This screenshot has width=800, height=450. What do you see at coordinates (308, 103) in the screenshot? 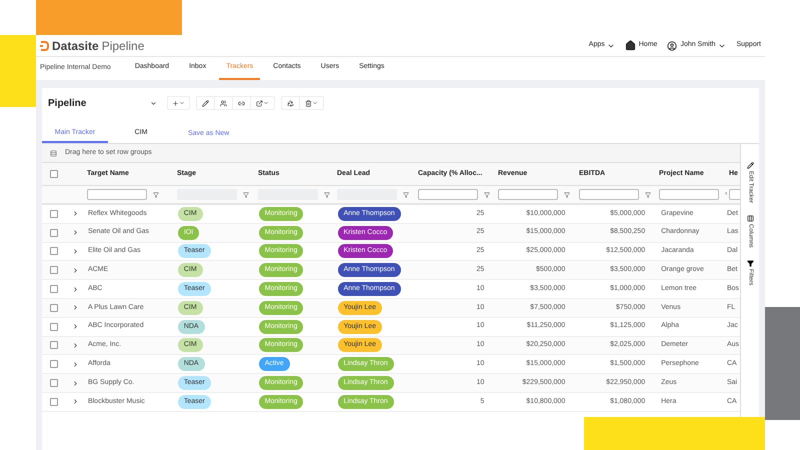
I see `trash-icon` at bounding box center [308, 103].